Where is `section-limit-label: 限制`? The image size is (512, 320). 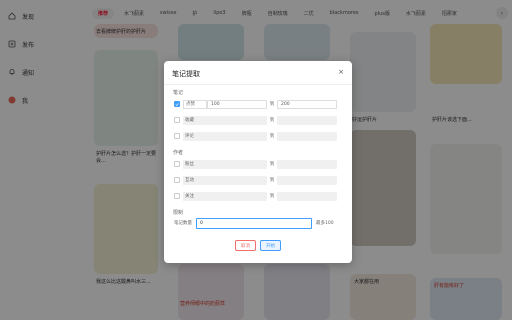 section-limit-label: 限制 is located at coordinates (178, 213).